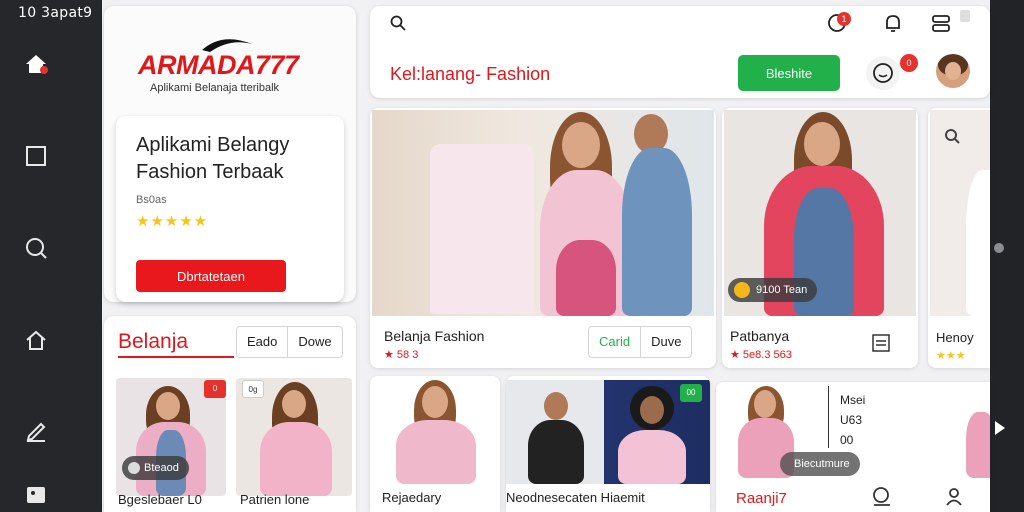 This screenshot has width=1024, height=512. I want to click on item-badge: 0g, so click(253, 389).